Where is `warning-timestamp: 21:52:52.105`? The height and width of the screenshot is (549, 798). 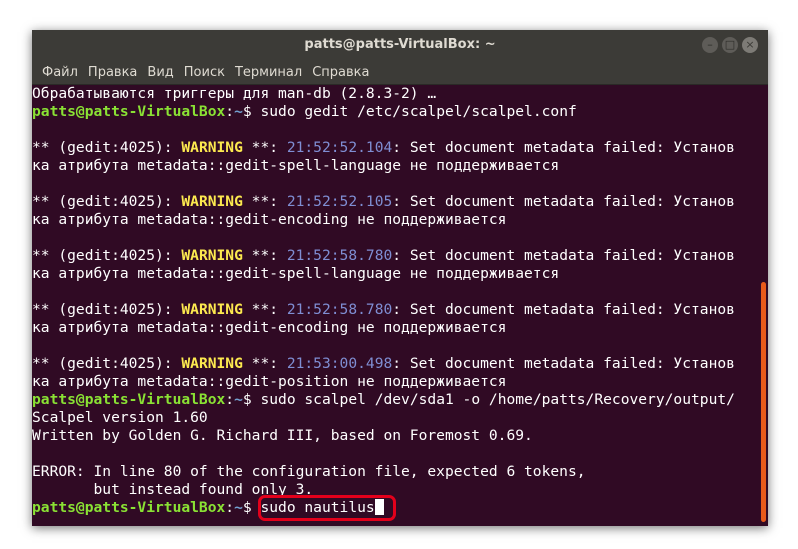
warning-timestamp: 21:52:52.105 is located at coordinates (339, 201).